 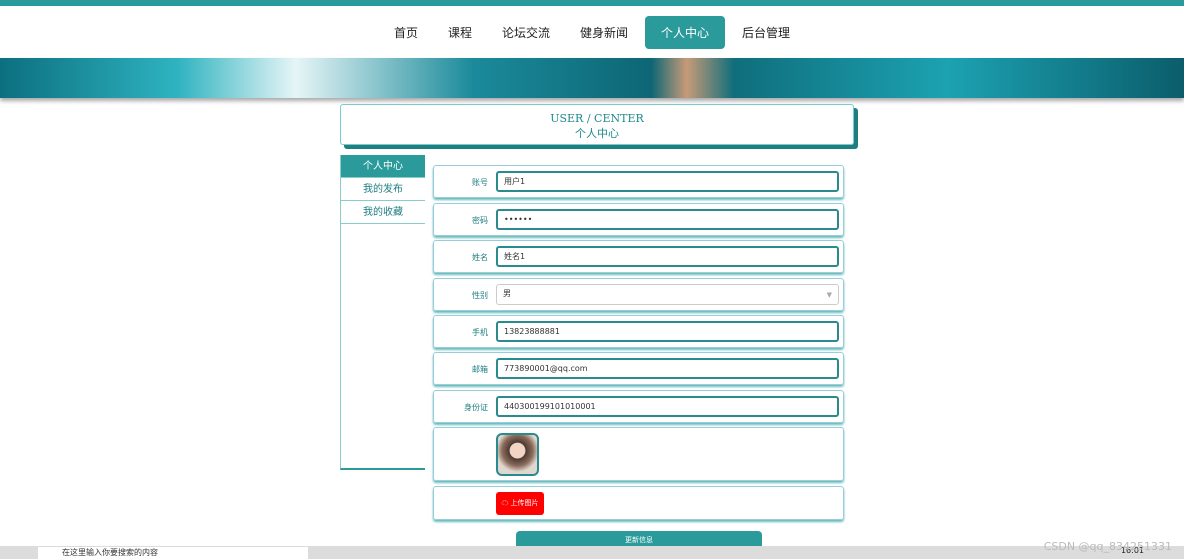 What do you see at coordinates (667, 406) in the screenshot?
I see `idcard-input: 440300199101010001` at bounding box center [667, 406].